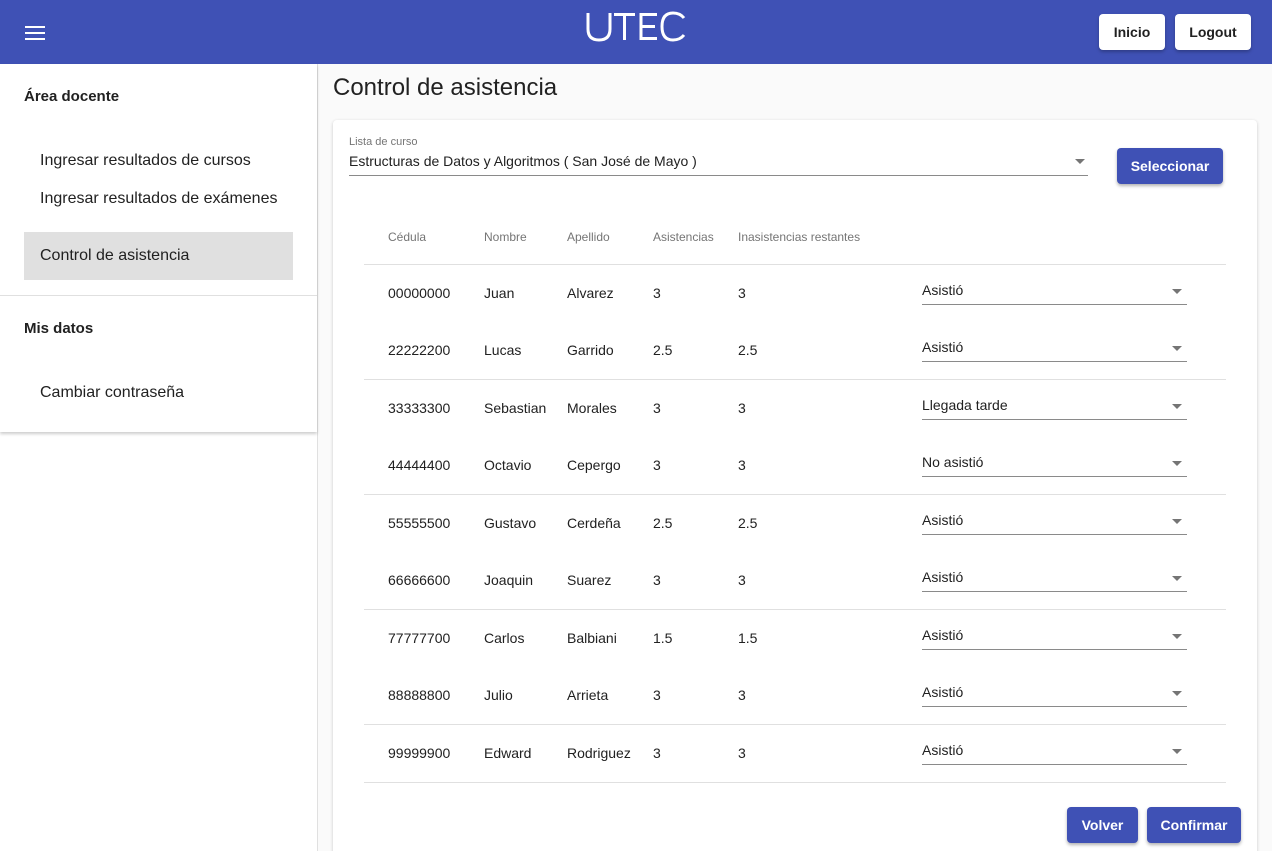 This screenshot has height=851, width=1272. Describe the element at coordinates (795, 466) in the screenshot. I see `table-row: 44444400 Octavio Cepergo 3 3 No asistió` at that location.